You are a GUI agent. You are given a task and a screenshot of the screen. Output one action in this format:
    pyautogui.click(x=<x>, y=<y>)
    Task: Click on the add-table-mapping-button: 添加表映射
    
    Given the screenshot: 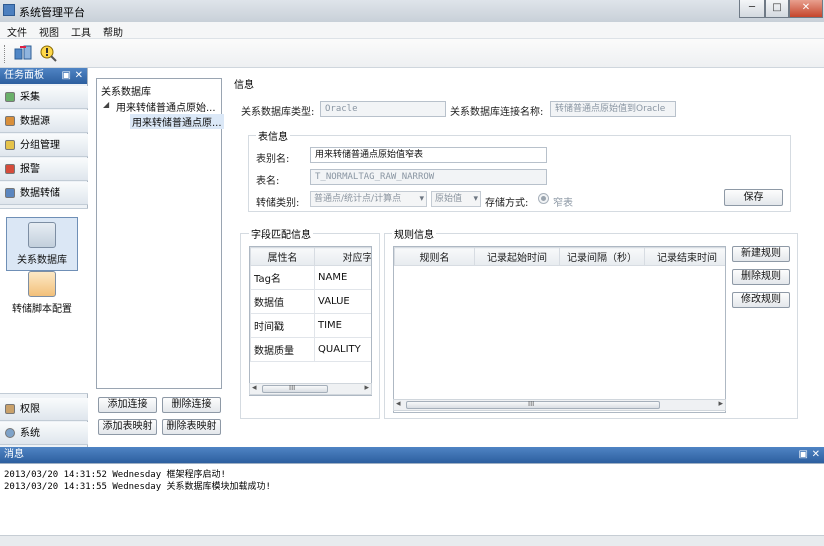 What is the action you would take?
    pyautogui.click(x=127, y=427)
    